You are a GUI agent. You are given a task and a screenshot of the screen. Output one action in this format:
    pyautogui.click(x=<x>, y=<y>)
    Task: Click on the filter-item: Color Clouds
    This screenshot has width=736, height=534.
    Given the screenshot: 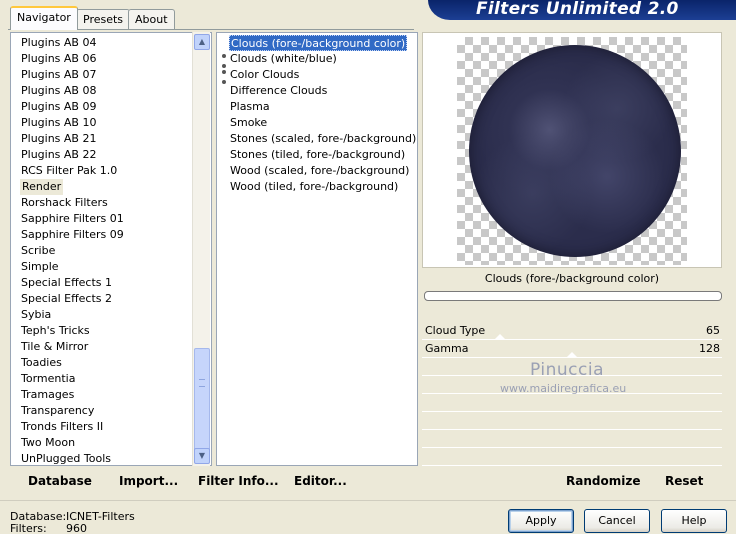 What is the action you would take?
    pyautogui.click(x=264, y=75)
    